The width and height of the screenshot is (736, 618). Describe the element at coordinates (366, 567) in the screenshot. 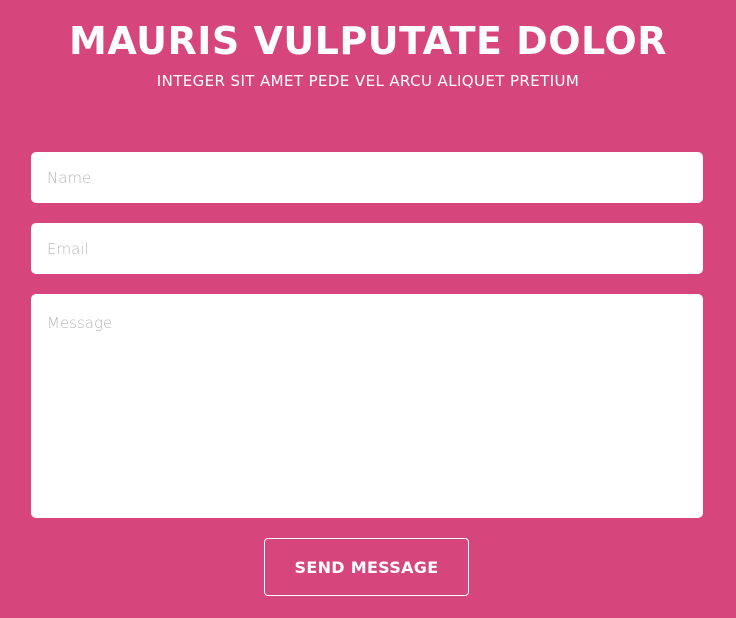

I see `send-message-button: SEND MESSAGE` at that location.